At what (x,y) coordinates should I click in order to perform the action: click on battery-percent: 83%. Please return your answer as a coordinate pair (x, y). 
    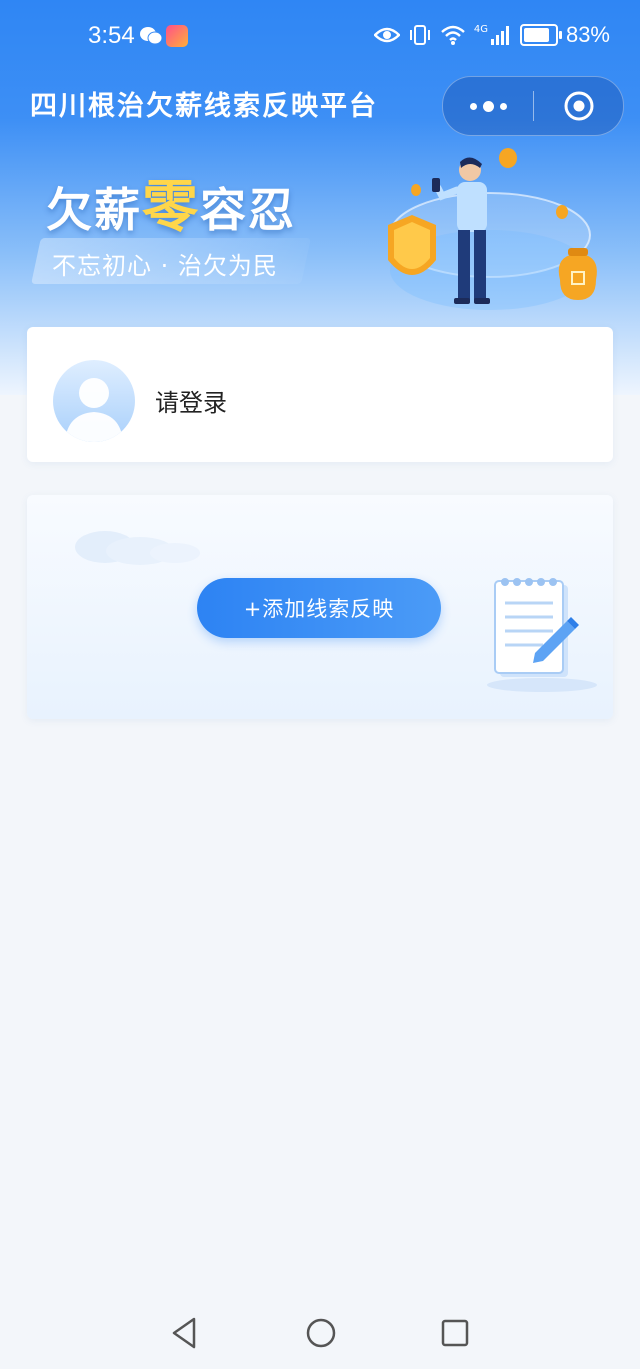
    Looking at the image, I should click on (587, 34).